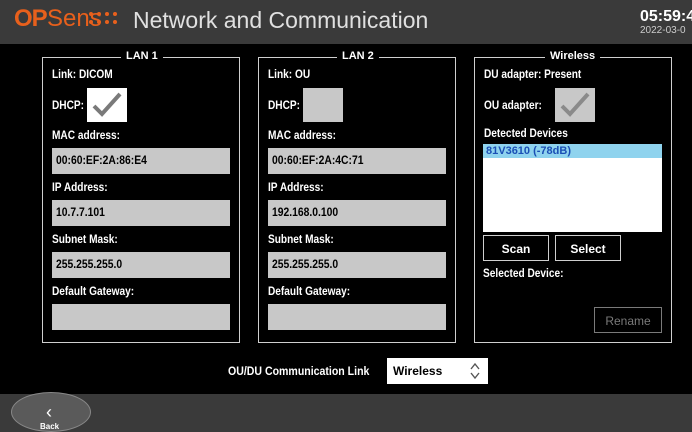  Describe the element at coordinates (103, 19) in the screenshot. I see `logo-dots-icon` at that location.